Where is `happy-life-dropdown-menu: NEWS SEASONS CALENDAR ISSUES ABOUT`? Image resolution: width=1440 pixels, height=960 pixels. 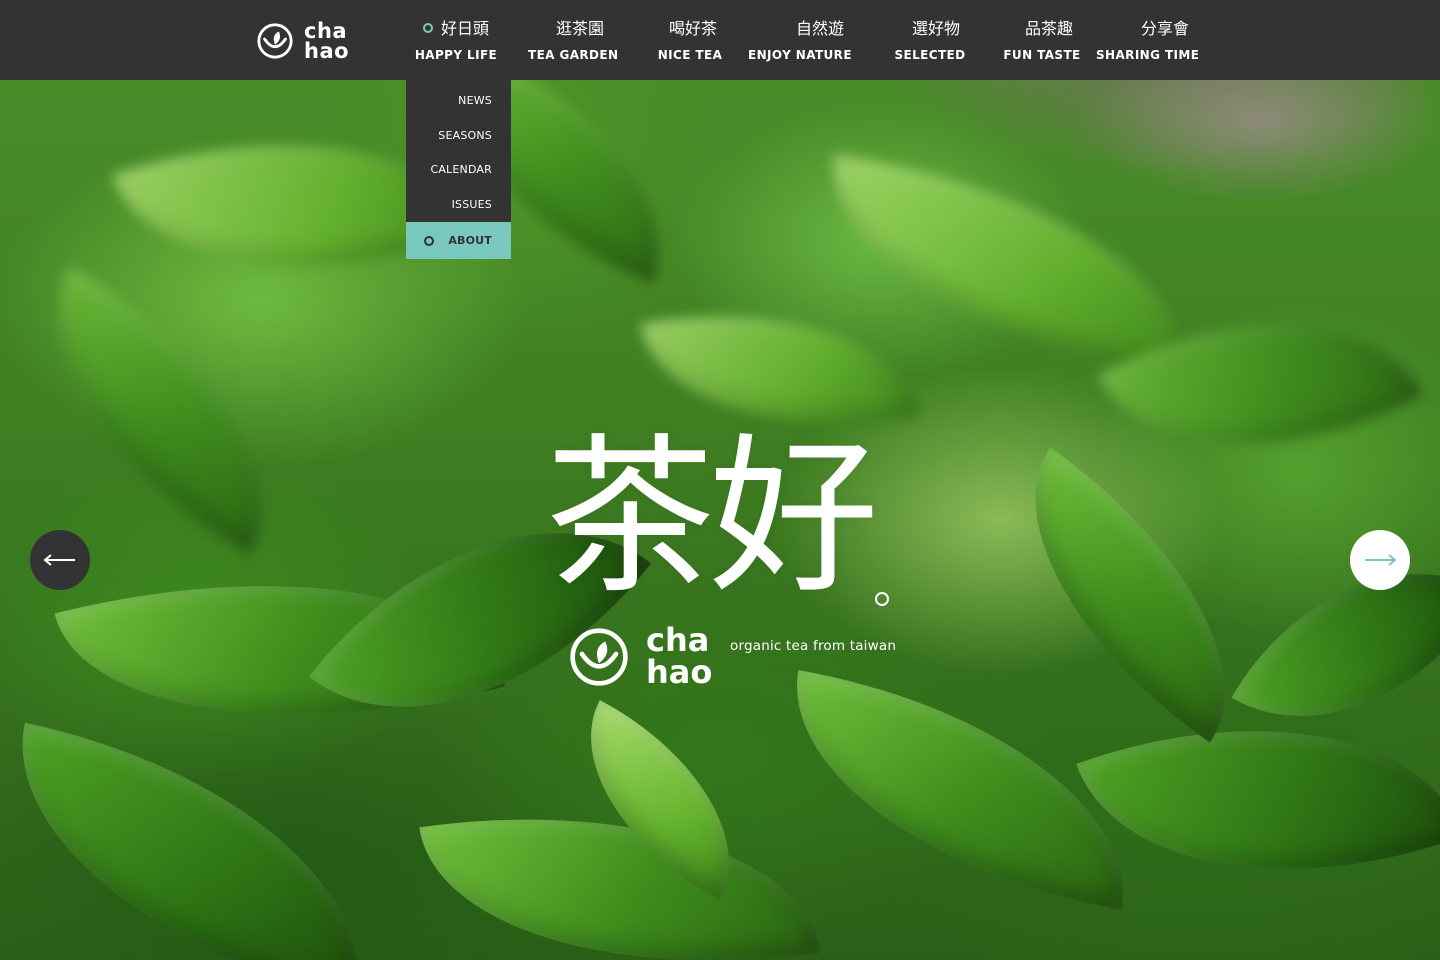
happy-life-dropdown-menu: NEWS SEASONS CALENDAR ISSUES ABOUT is located at coordinates (458, 169).